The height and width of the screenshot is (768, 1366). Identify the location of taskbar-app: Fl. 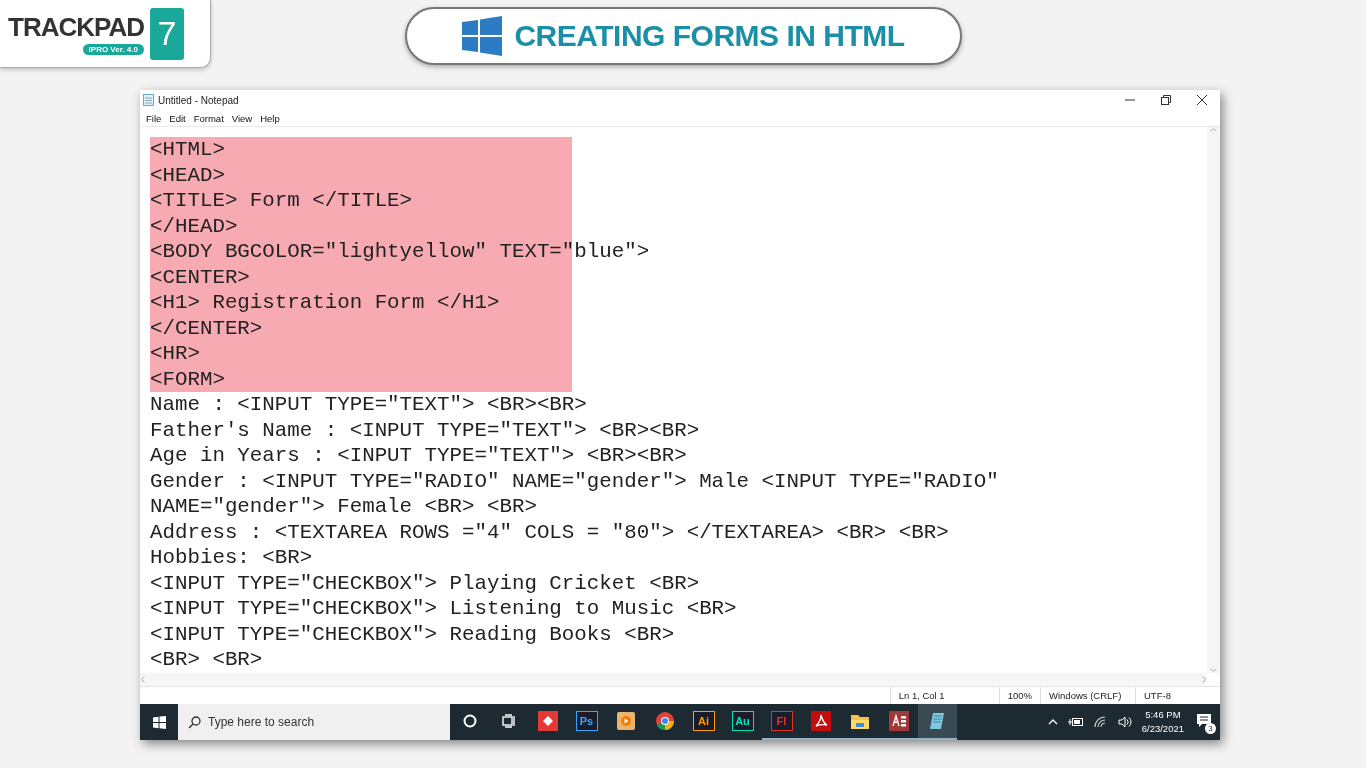
(781, 722).